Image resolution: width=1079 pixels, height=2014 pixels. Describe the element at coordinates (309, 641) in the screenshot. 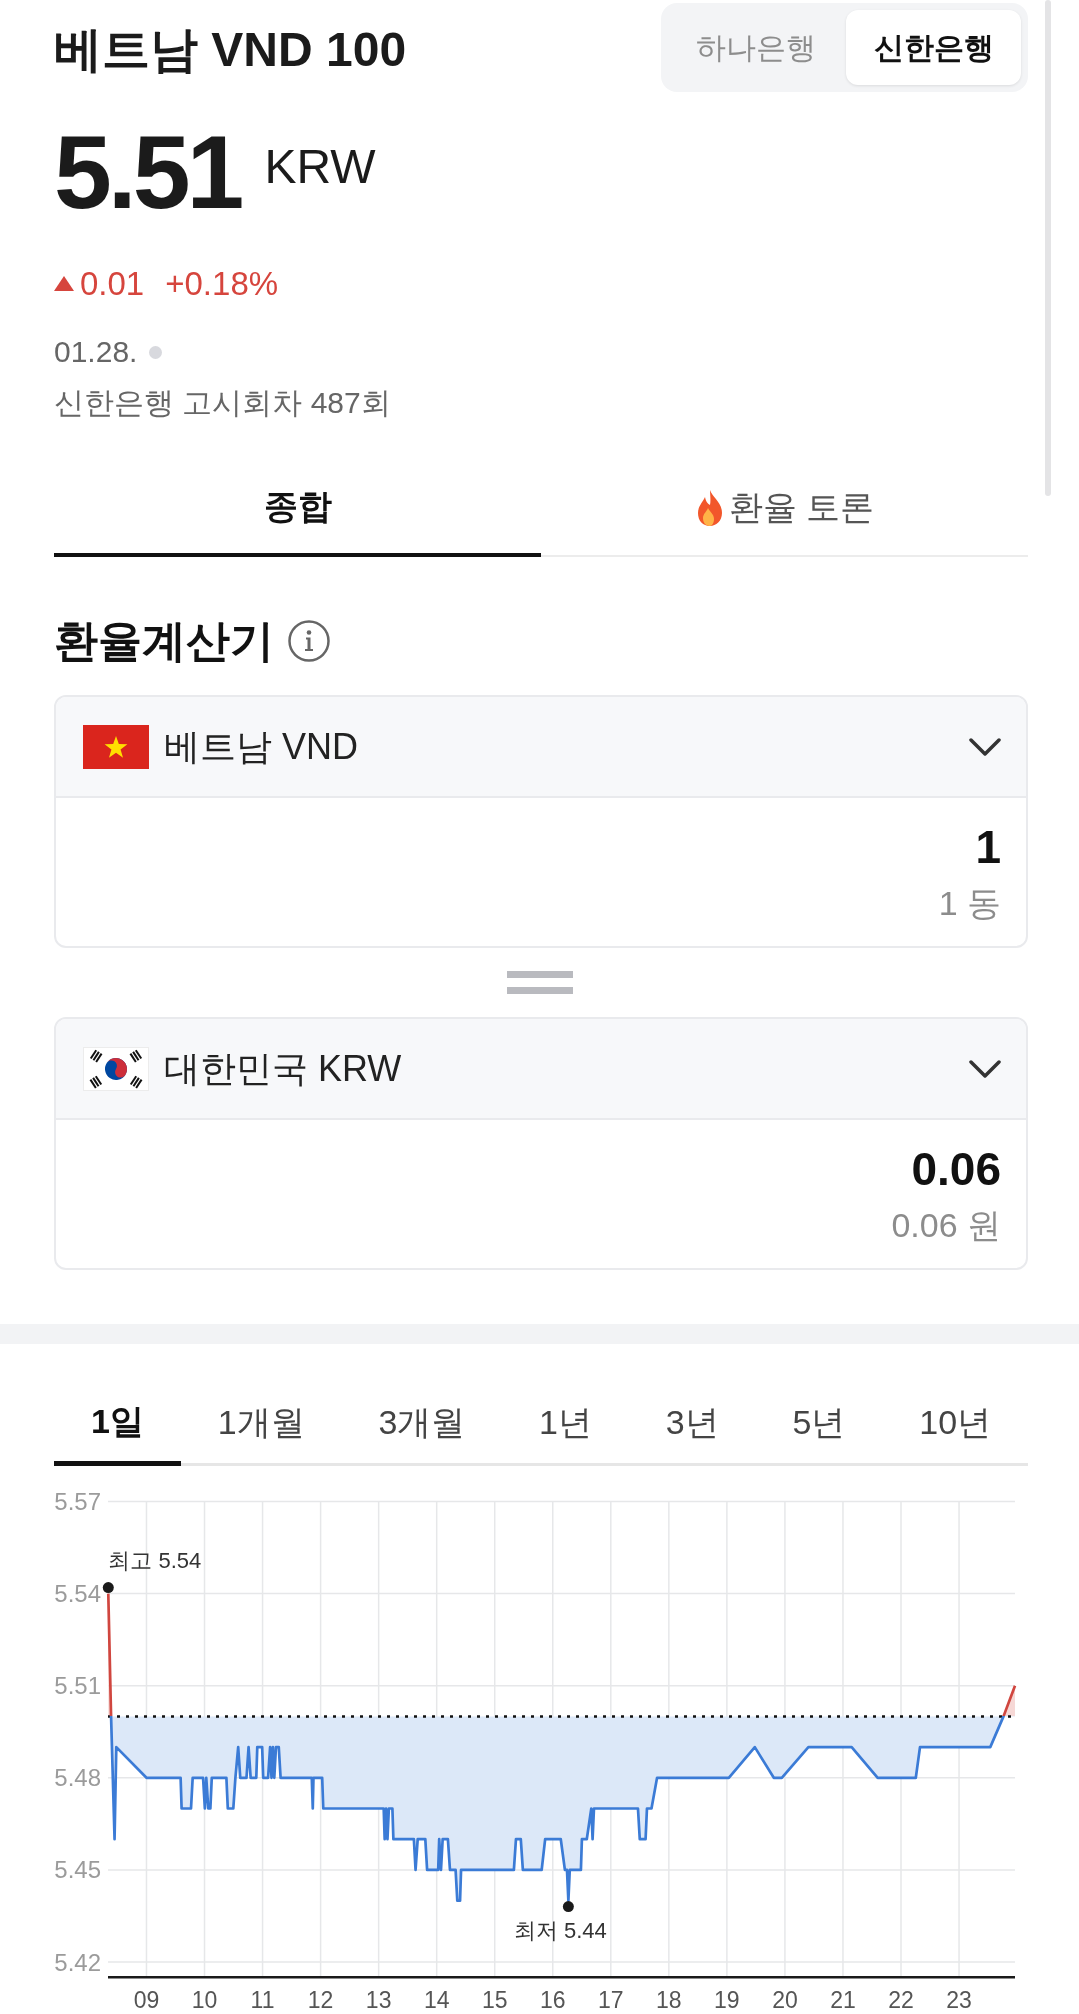

I see `info-icon` at that location.